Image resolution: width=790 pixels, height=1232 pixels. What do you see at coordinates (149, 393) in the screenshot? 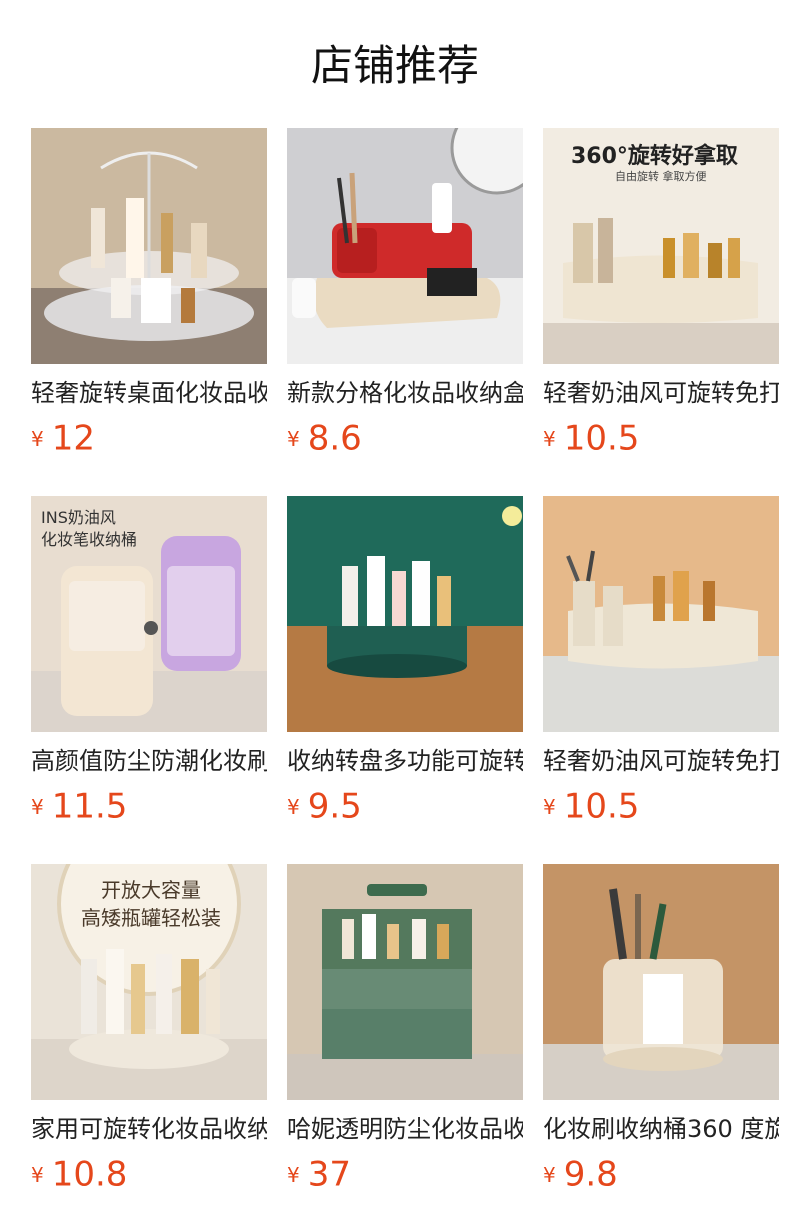
I see `product-name: 轻奢旋转桌面化妆品收纳盒` at bounding box center [149, 393].